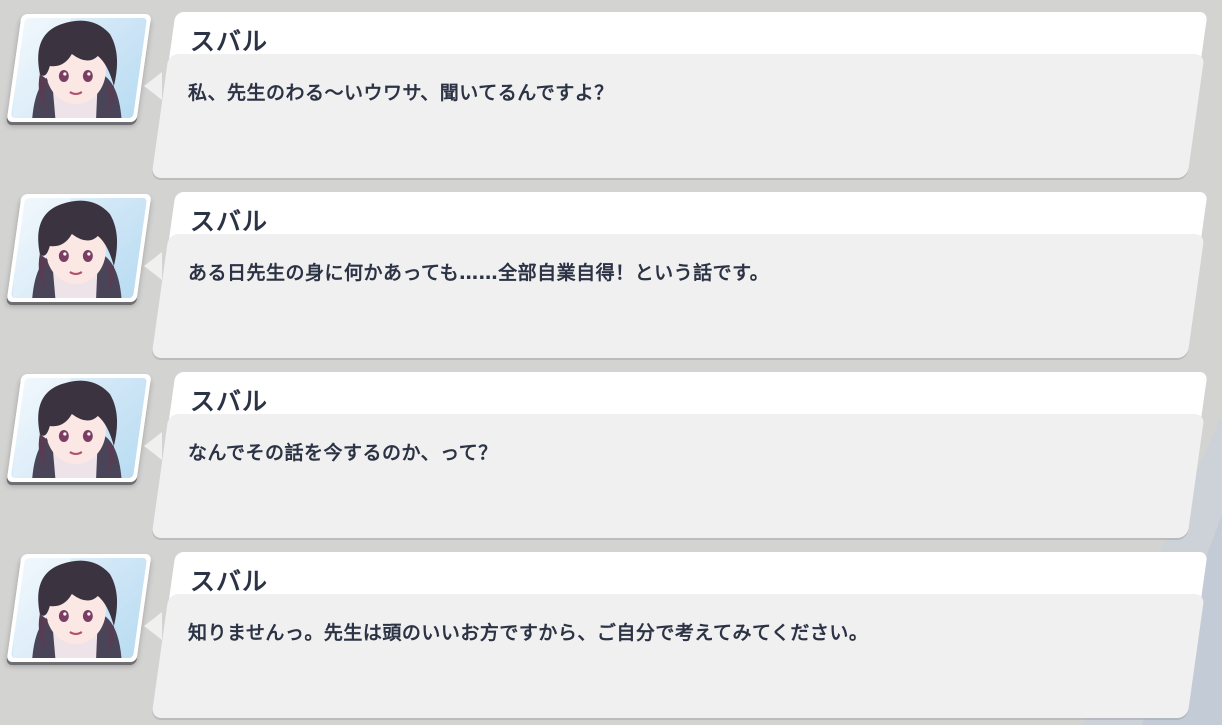 The image size is (1222, 725). Describe the element at coordinates (343, 453) in the screenshot. I see `dialogue-text: なんでその話を今するのか、って？` at that location.